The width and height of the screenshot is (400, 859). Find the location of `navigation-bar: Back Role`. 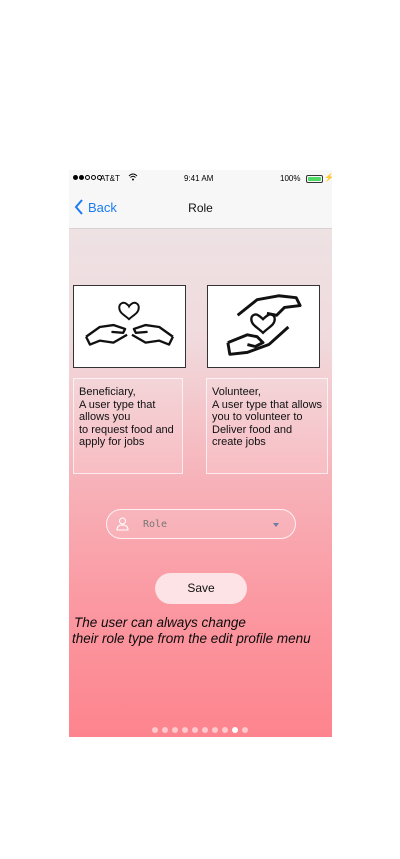

navigation-bar: Back Role is located at coordinates (200, 208).